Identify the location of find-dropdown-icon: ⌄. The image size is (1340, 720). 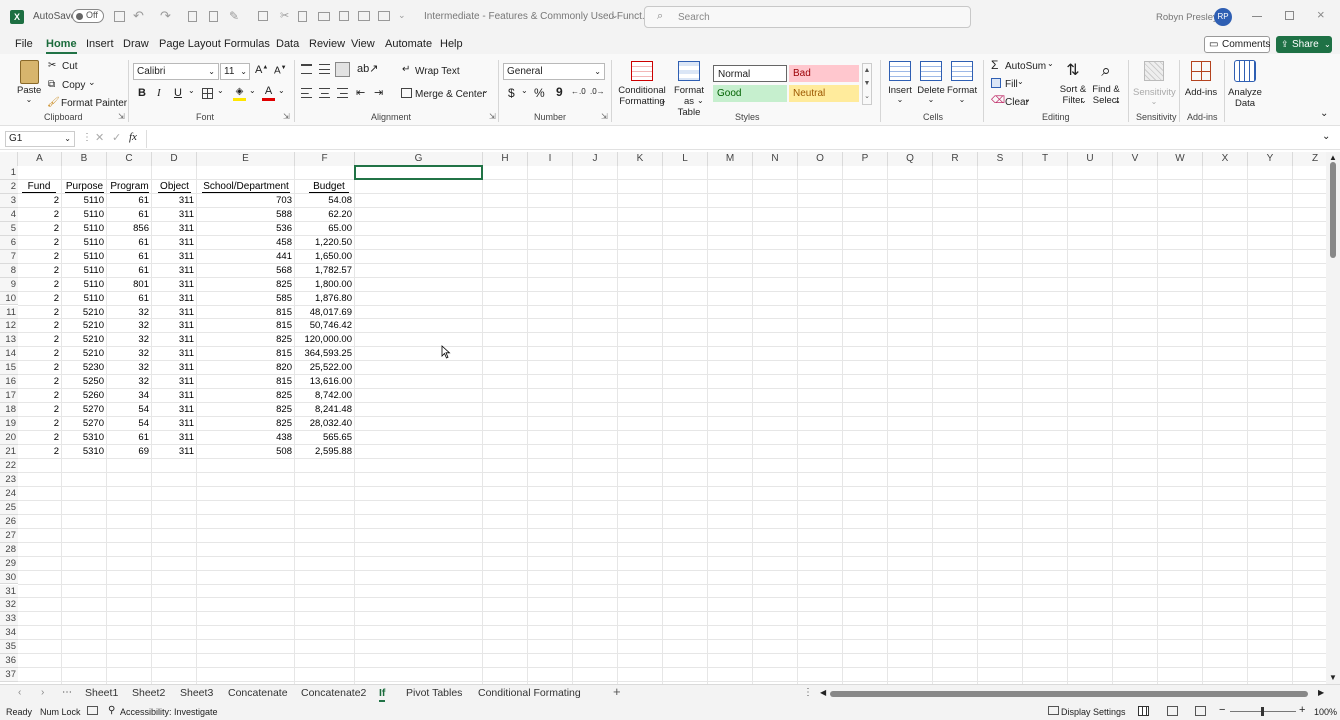
(1117, 100).